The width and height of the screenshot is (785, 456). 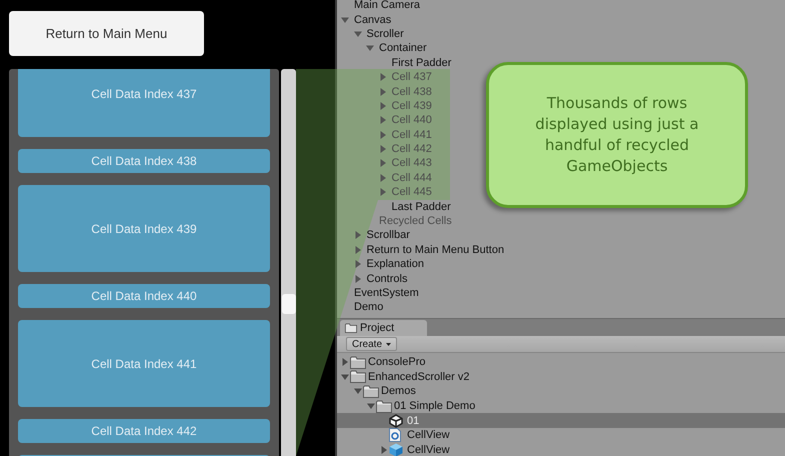 I want to click on list-cell: Cell Data Index 441, so click(x=144, y=363).